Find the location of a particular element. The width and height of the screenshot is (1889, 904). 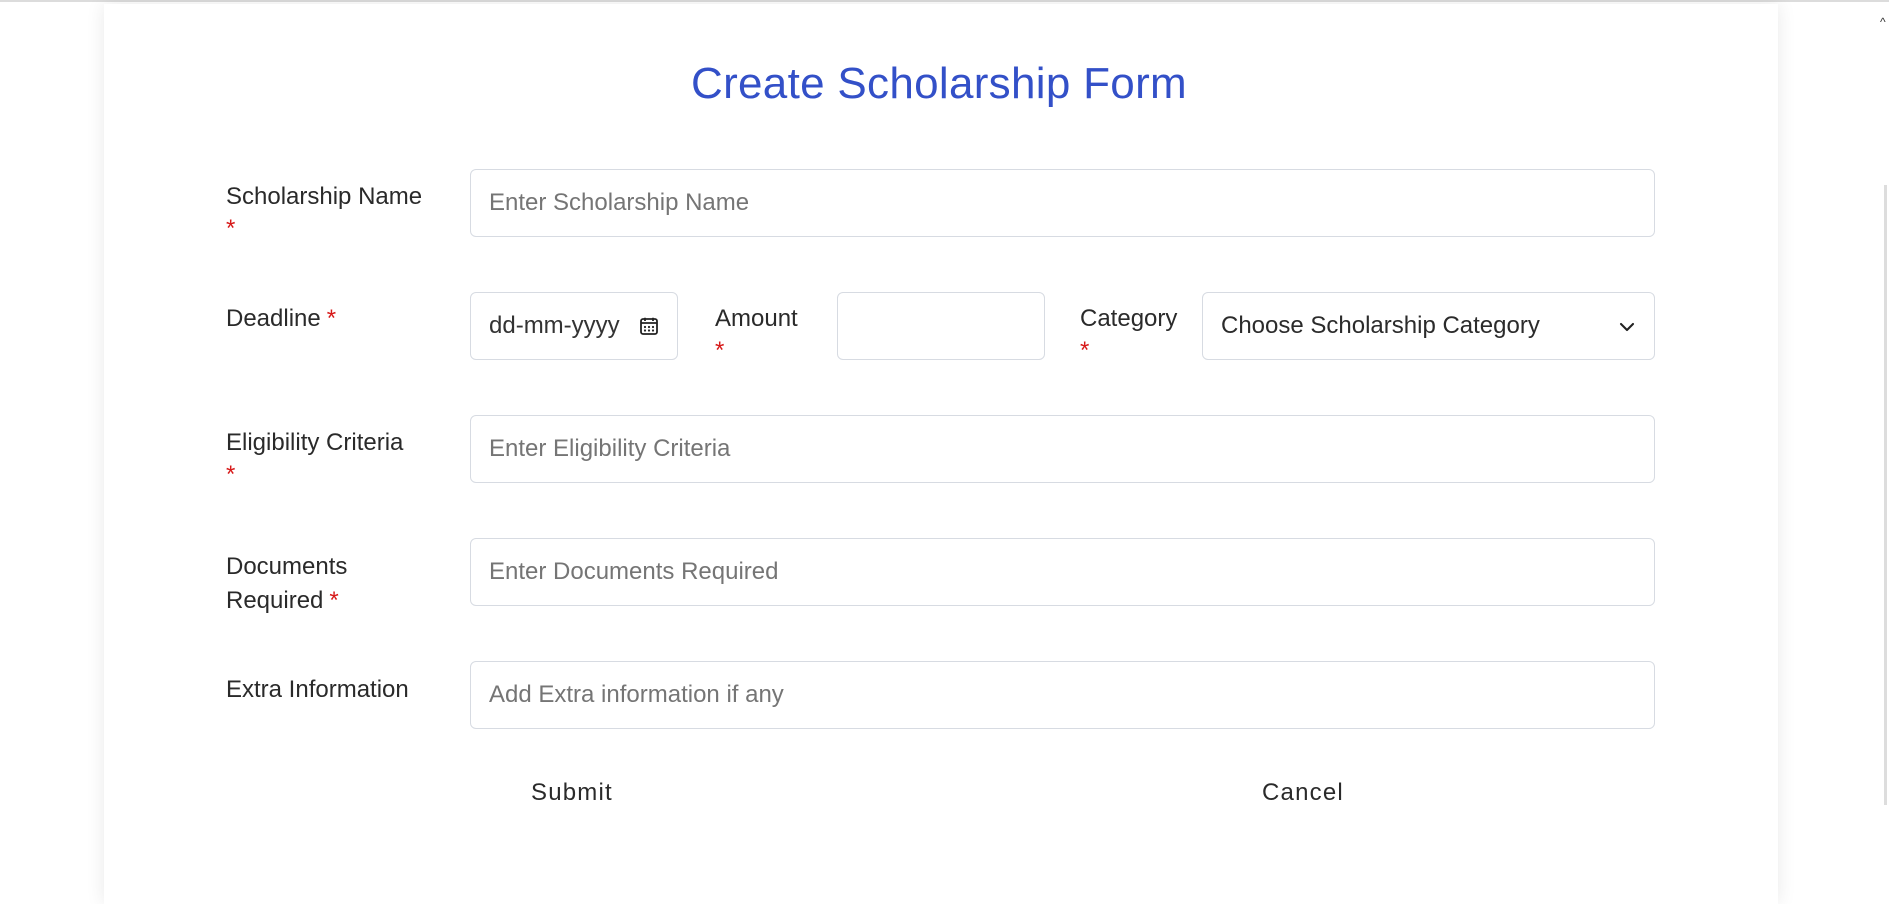

scholarship-name-input is located at coordinates (1062, 203).